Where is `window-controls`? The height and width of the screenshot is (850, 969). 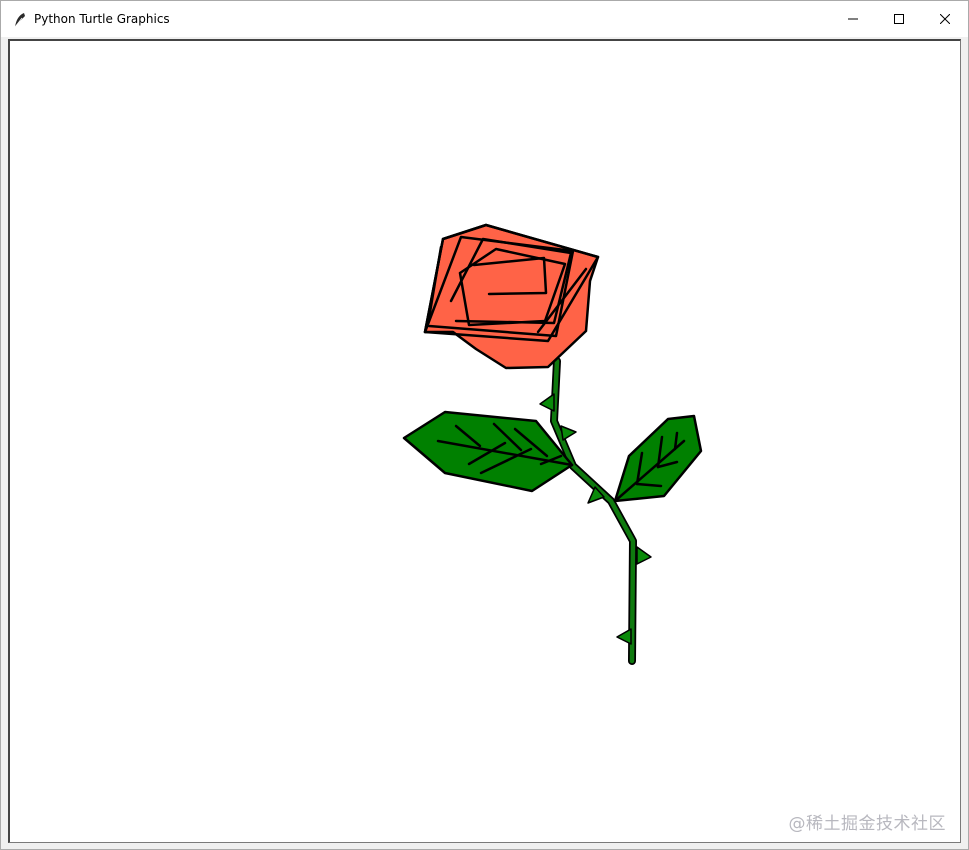 window-controls is located at coordinates (899, 19).